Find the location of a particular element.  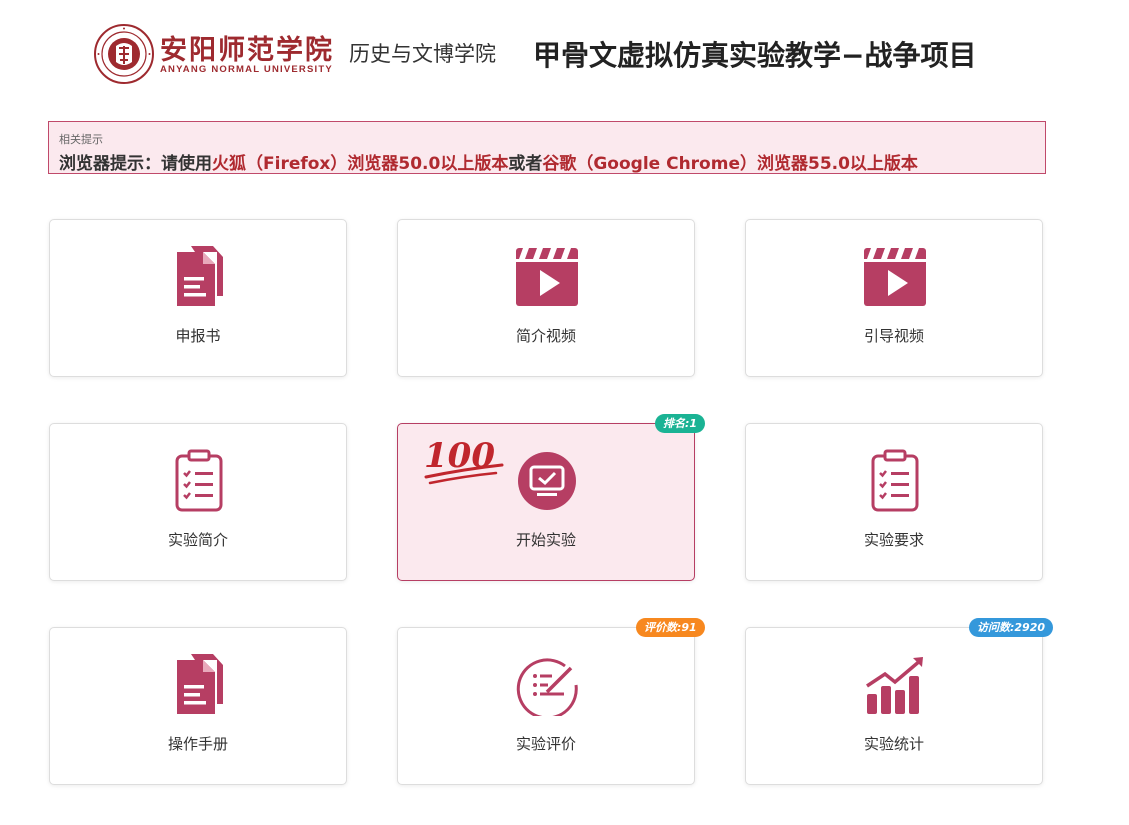

card-intro-video: 简介视频 is located at coordinates (546, 298).